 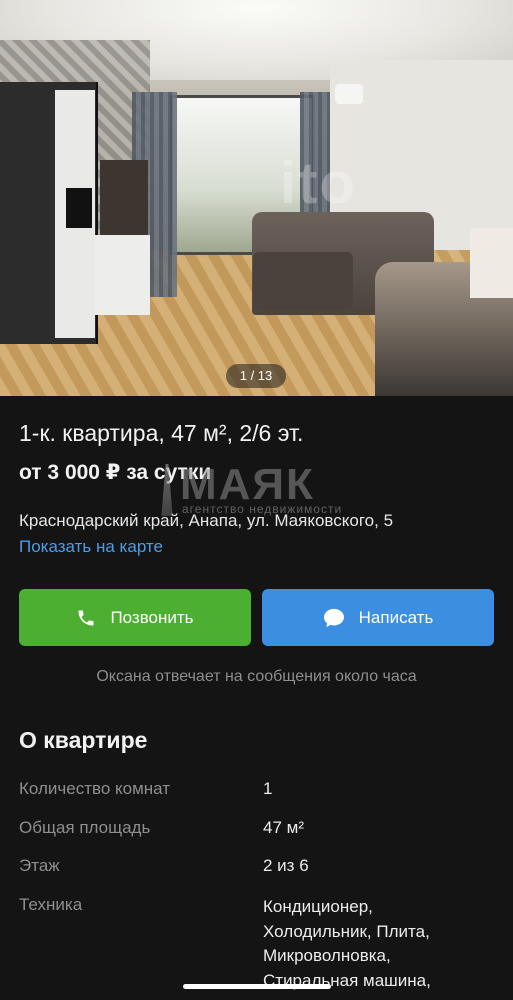 What do you see at coordinates (286, 865) in the screenshot?
I see `param-value-floor: 2 из 6` at bounding box center [286, 865].